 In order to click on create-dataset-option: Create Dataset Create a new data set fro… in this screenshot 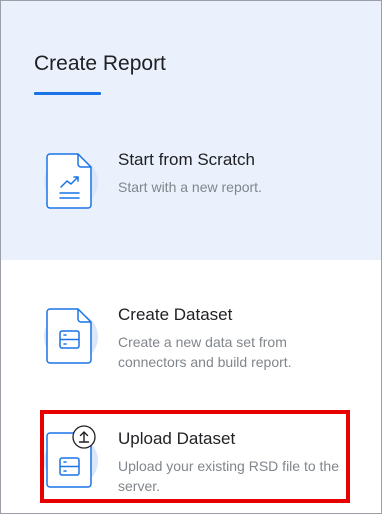, I will do `click(189, 344)`.